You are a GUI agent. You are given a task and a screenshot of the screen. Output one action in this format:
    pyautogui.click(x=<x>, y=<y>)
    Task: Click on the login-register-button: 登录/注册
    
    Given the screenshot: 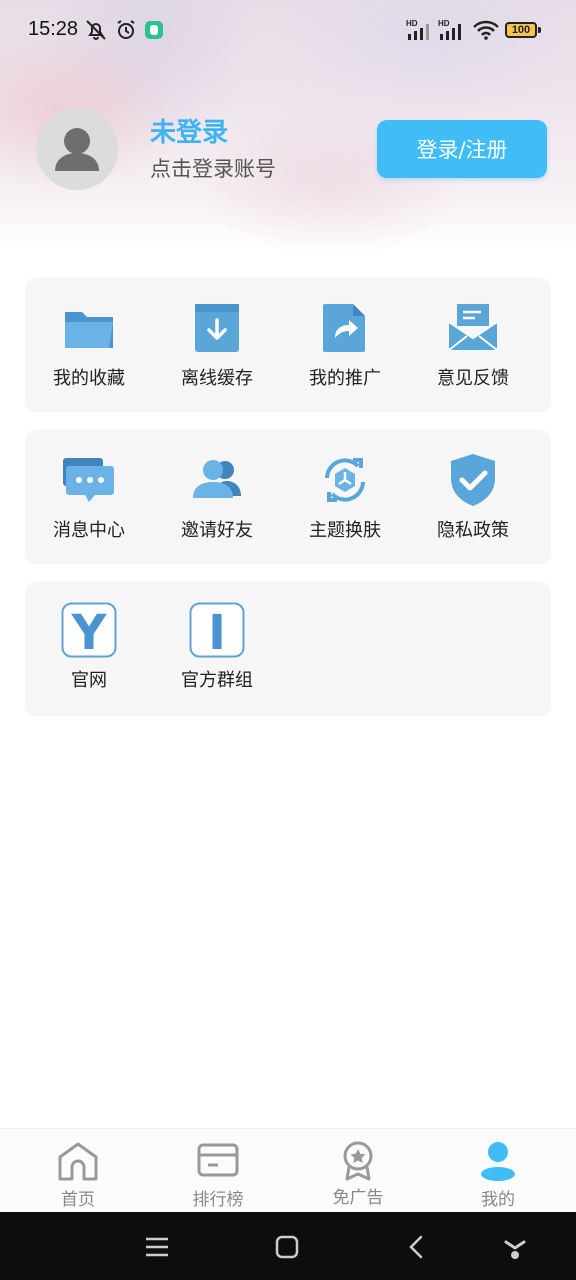 What is the action you would take?
    pyautogui.click(x=462, y=149)
    